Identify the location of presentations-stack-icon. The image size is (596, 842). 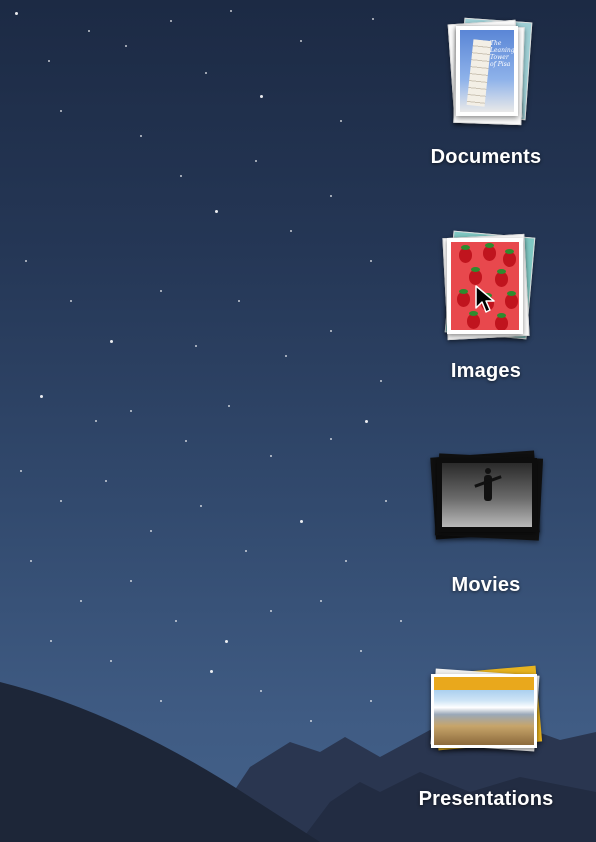
(486, 715).